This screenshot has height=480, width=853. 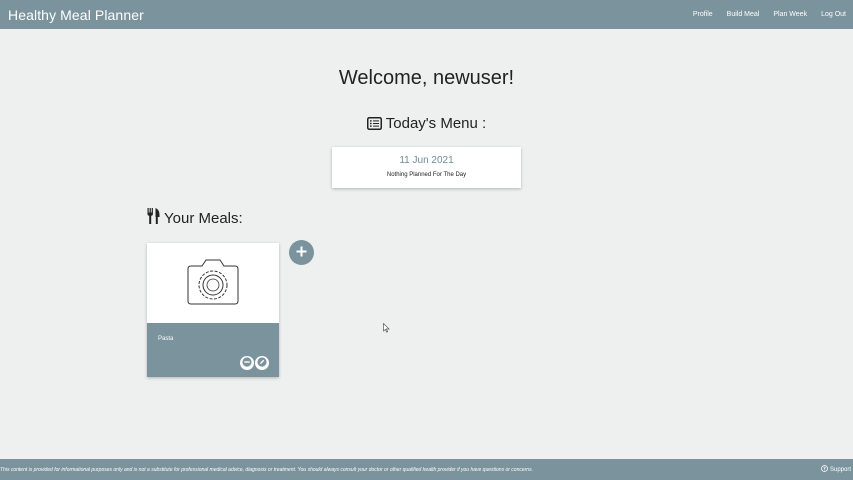 I want to click on brand-title: Healthy Meal Planner, so click(x=76, y=15).